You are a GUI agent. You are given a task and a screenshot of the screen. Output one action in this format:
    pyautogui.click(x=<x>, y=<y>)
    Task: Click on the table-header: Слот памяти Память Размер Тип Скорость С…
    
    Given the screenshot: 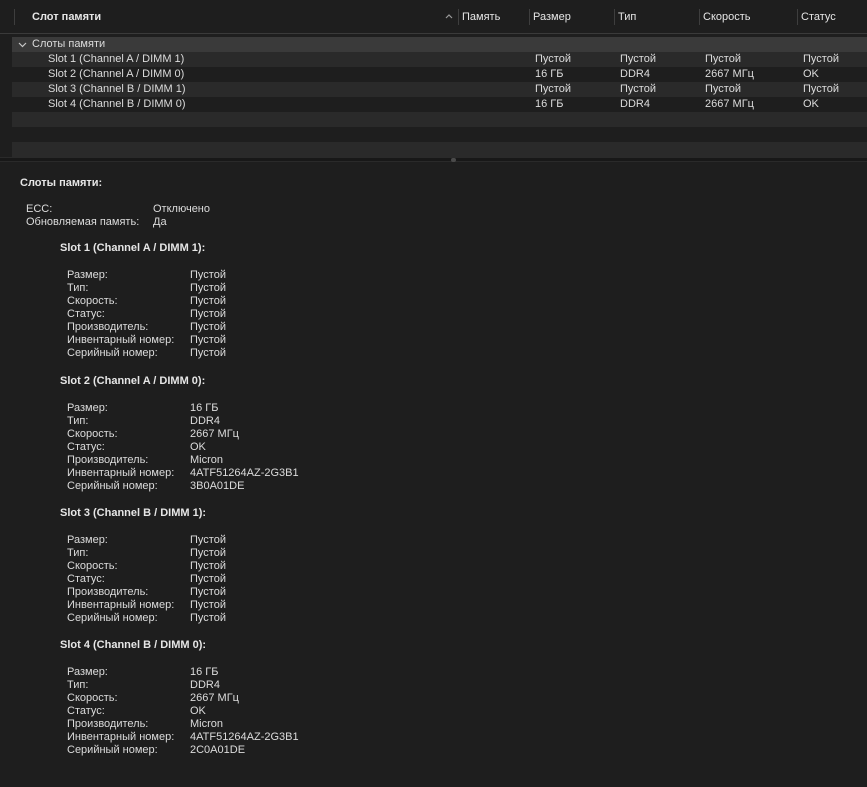 What is the action you would take?
    pyautogui.click(x=433, y=17)
    